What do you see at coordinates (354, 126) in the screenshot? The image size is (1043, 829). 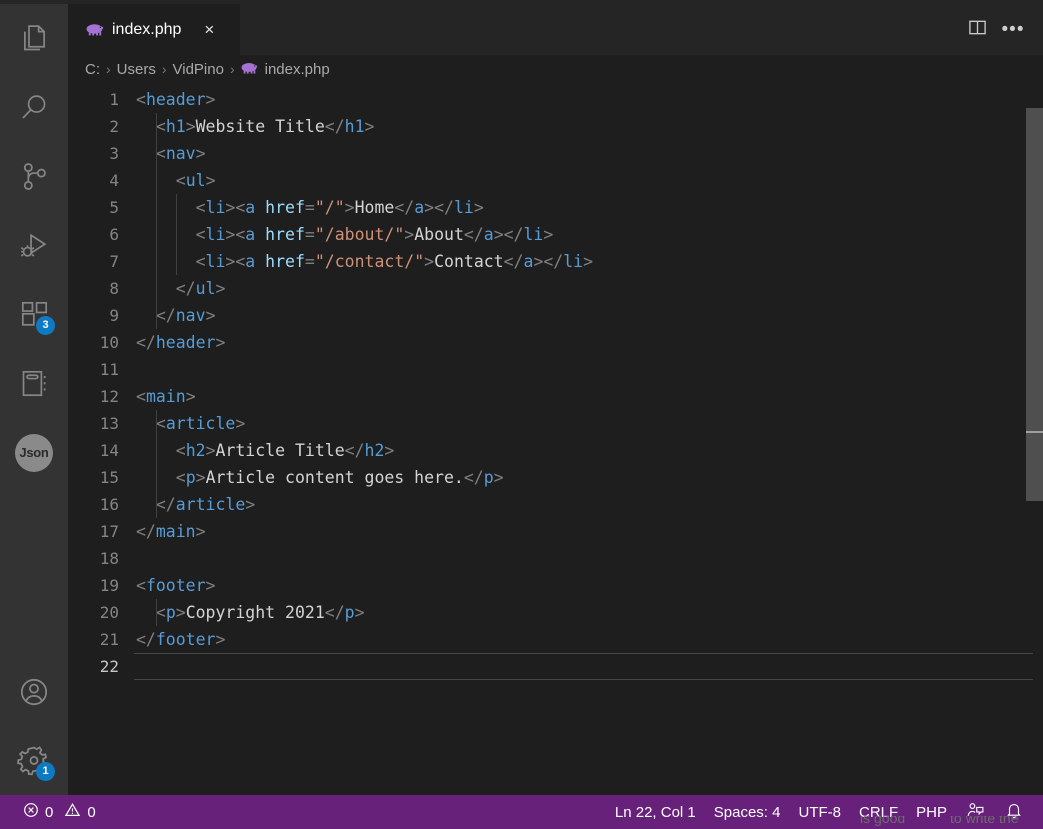 I see `token-tag: h1` at bounding box center [354, 126].